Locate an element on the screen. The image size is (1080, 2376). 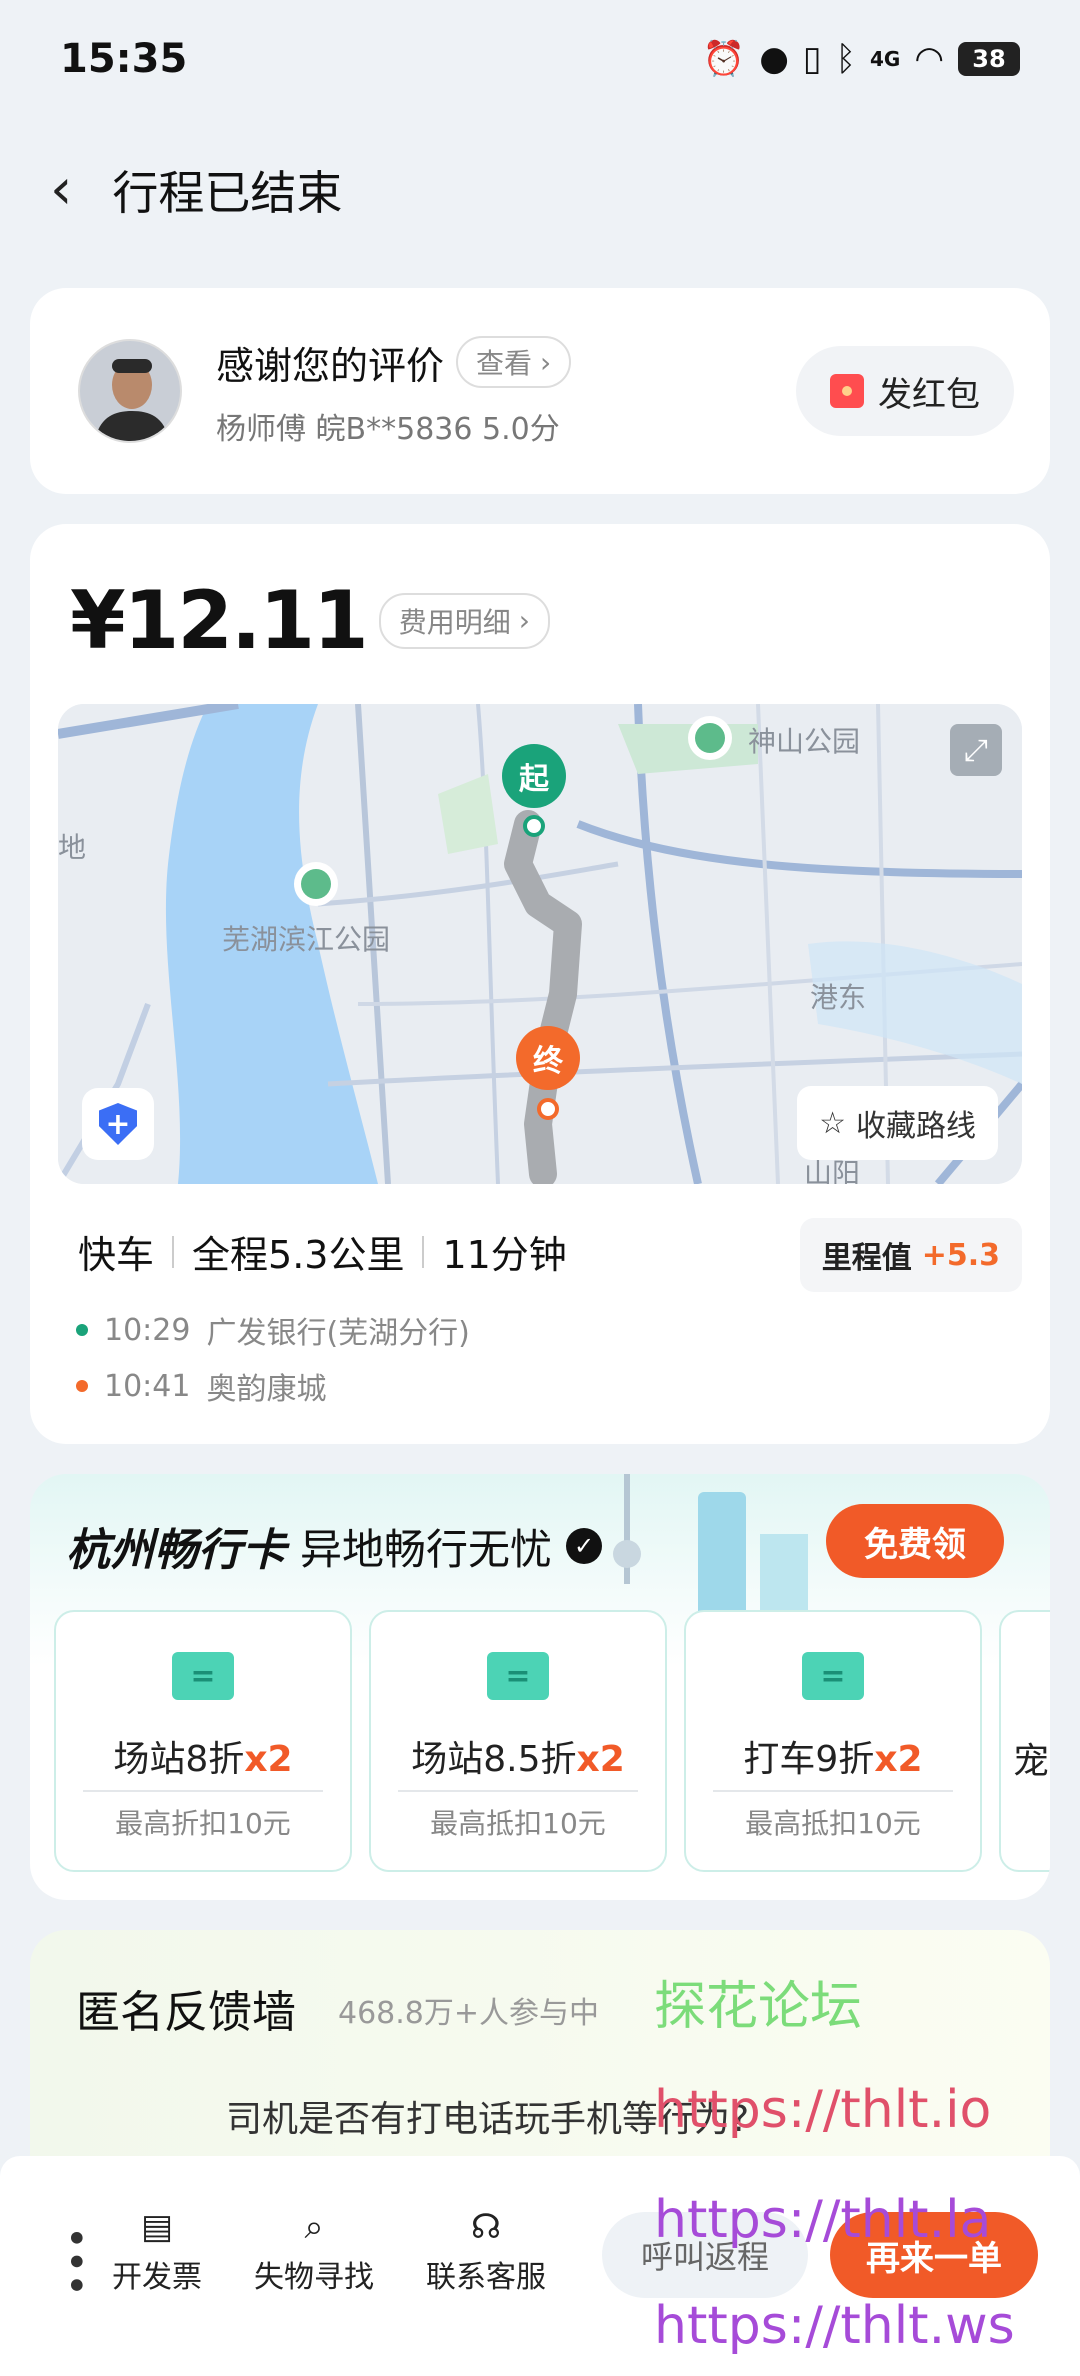
coupon-card: 宠 is located at coordinates (1024, 1741).